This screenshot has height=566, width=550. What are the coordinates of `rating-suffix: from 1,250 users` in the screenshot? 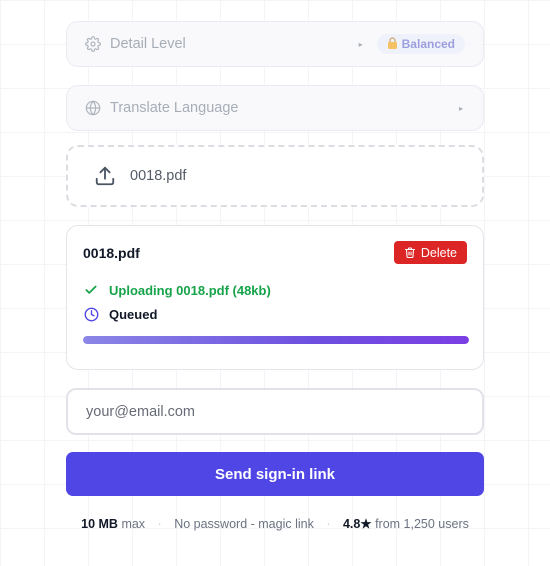 It's located at (422, 524).